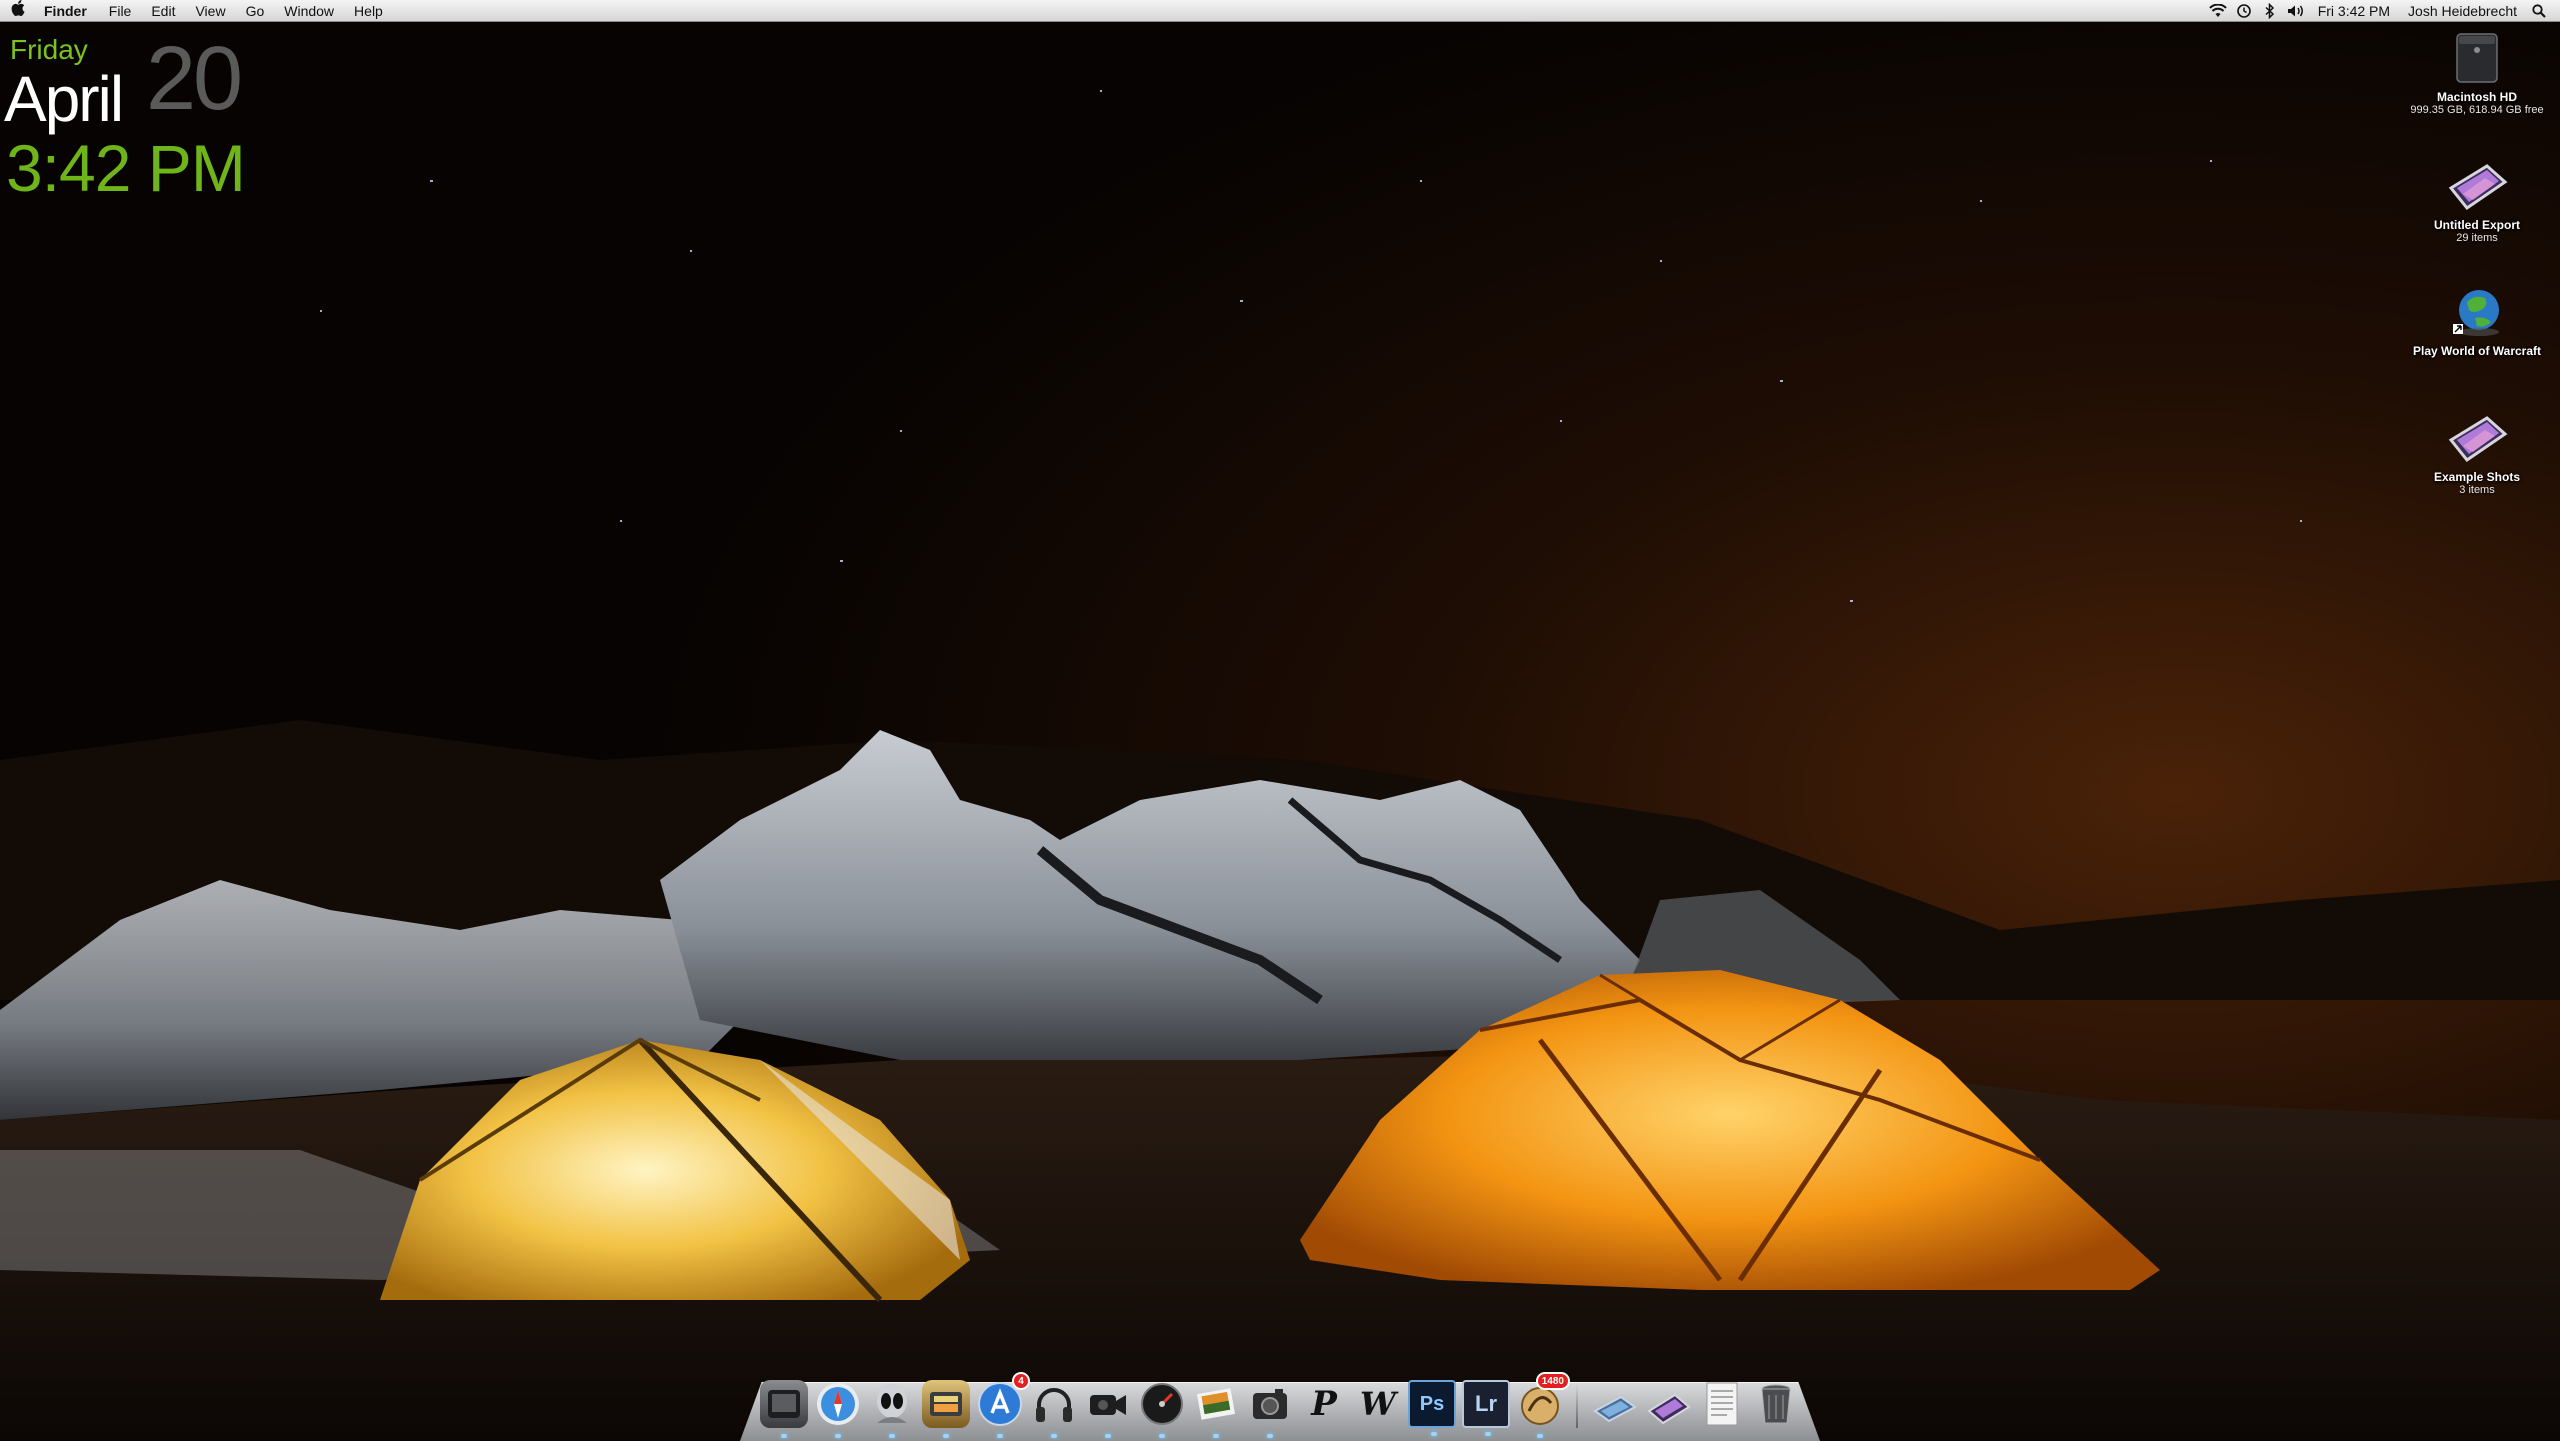 Image resolution: width=2560 pixels, height=1441 pixels. What do you see at coordinates (368, 11) in the screenshot?
I see `menu-help: Help` at bounding box center [368, 11].